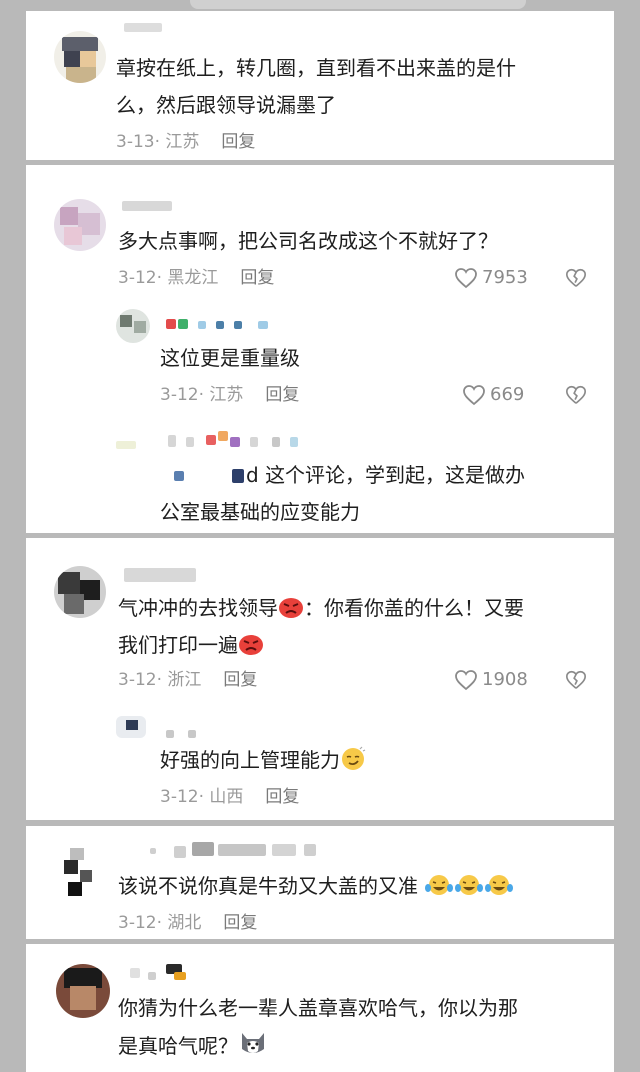 The width and height of the screenshot is (640, 1072). Describe the element at coordinates (469, 886) in the screenshot. I see `tears-of-joy-emoji` at that location.